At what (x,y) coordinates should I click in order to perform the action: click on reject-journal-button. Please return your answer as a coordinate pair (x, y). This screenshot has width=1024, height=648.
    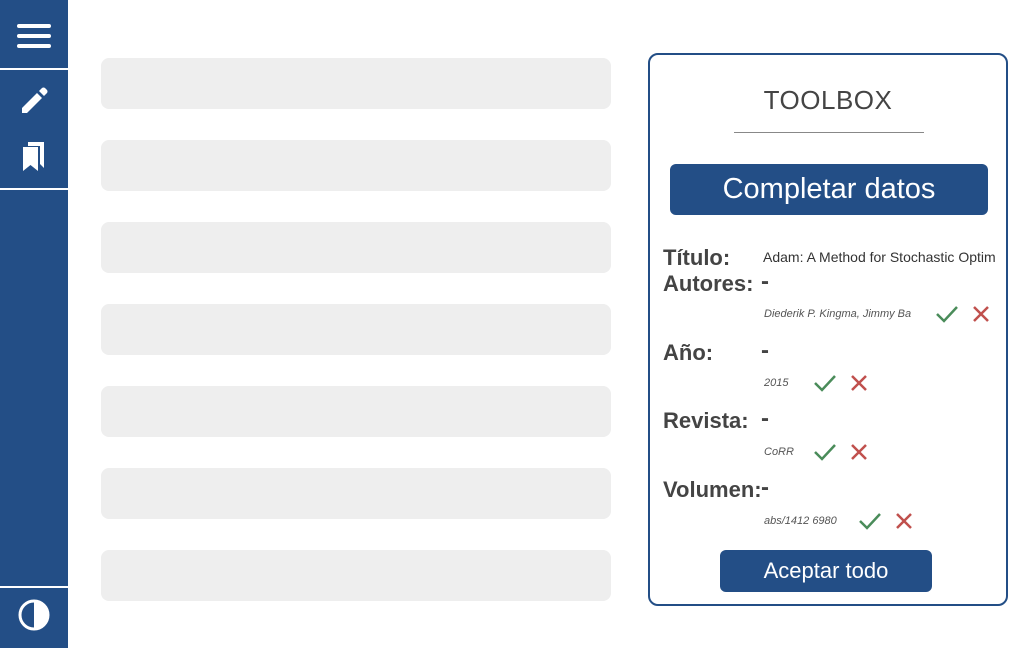
    Looking at the image, I should click on (859, 452).